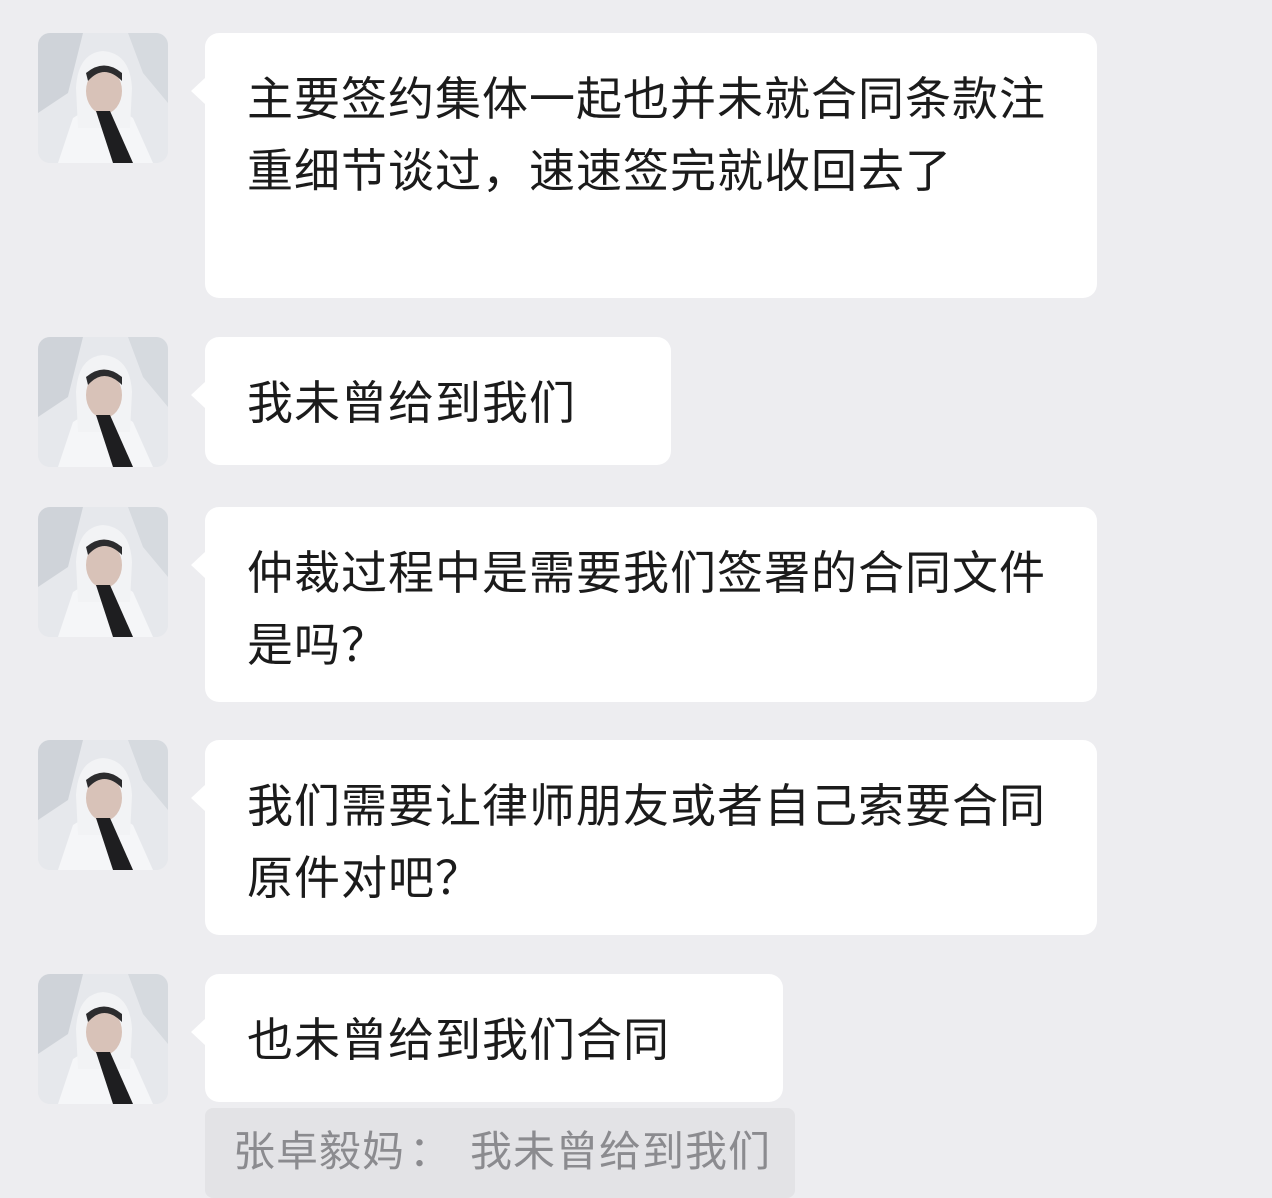 Image resolution: width=1272 pixels, height=1198 pixels. I want to click on message-text: 也未曾给到我们合同, so click(458, 1040).